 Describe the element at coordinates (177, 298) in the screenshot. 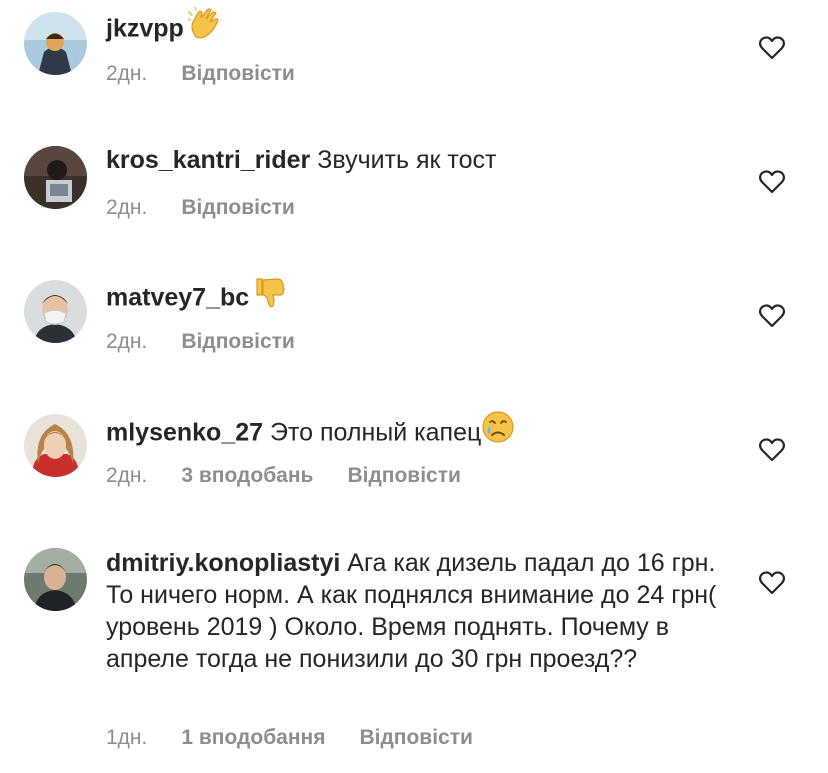

I see `username: matvey7_bc` at that location.